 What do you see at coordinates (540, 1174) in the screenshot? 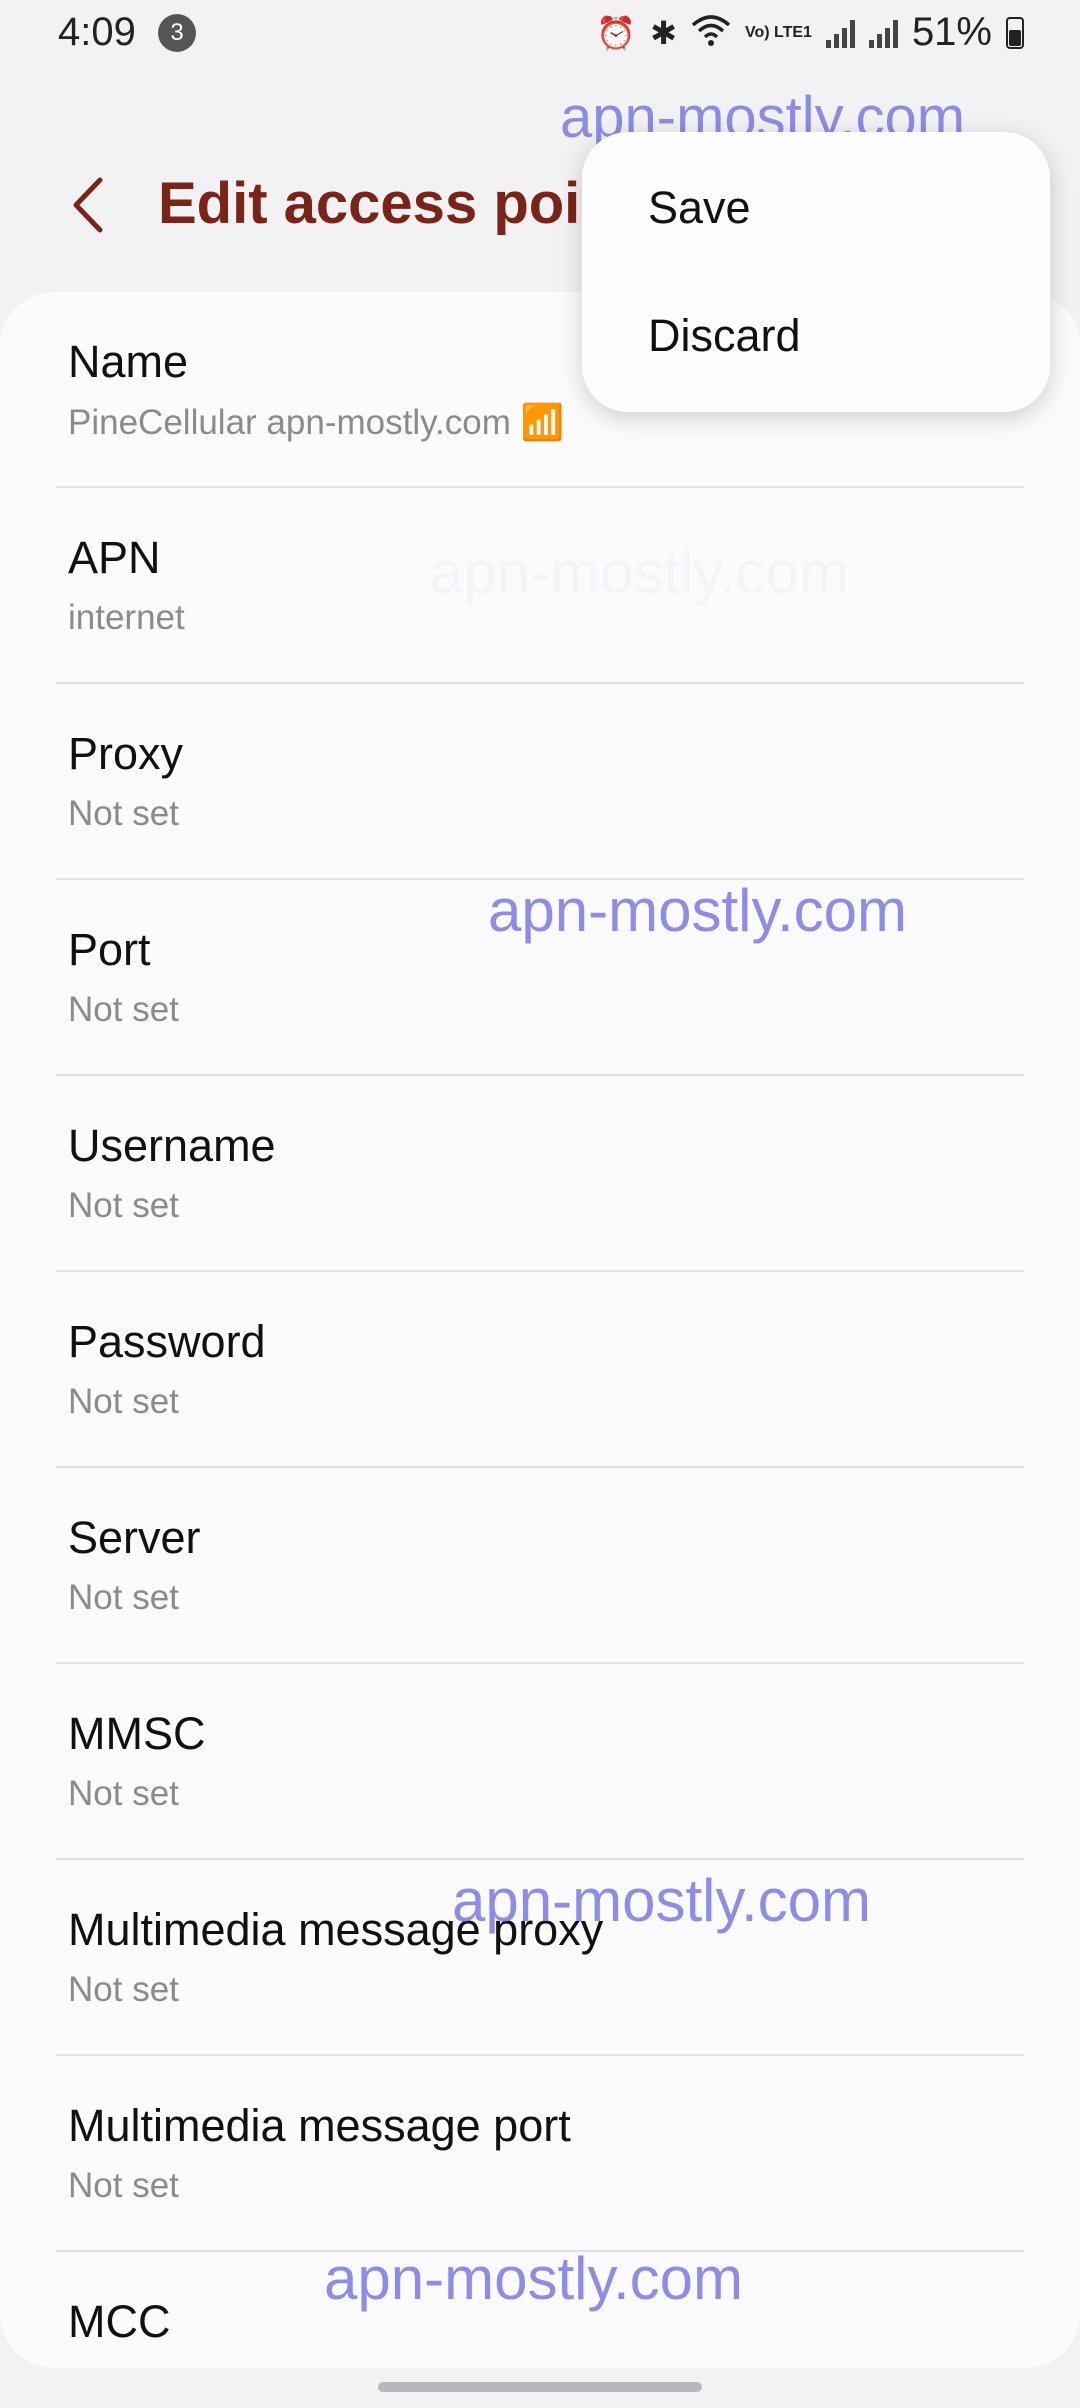
I see `field-username: Username Not set` at bounding box center [540, 1174].